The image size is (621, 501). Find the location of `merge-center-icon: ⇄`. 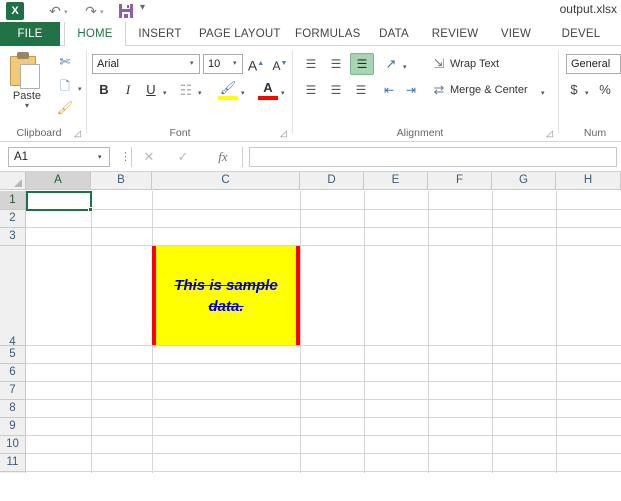

merge-center-icon: ⇄ is located at coordinates (439, 90).